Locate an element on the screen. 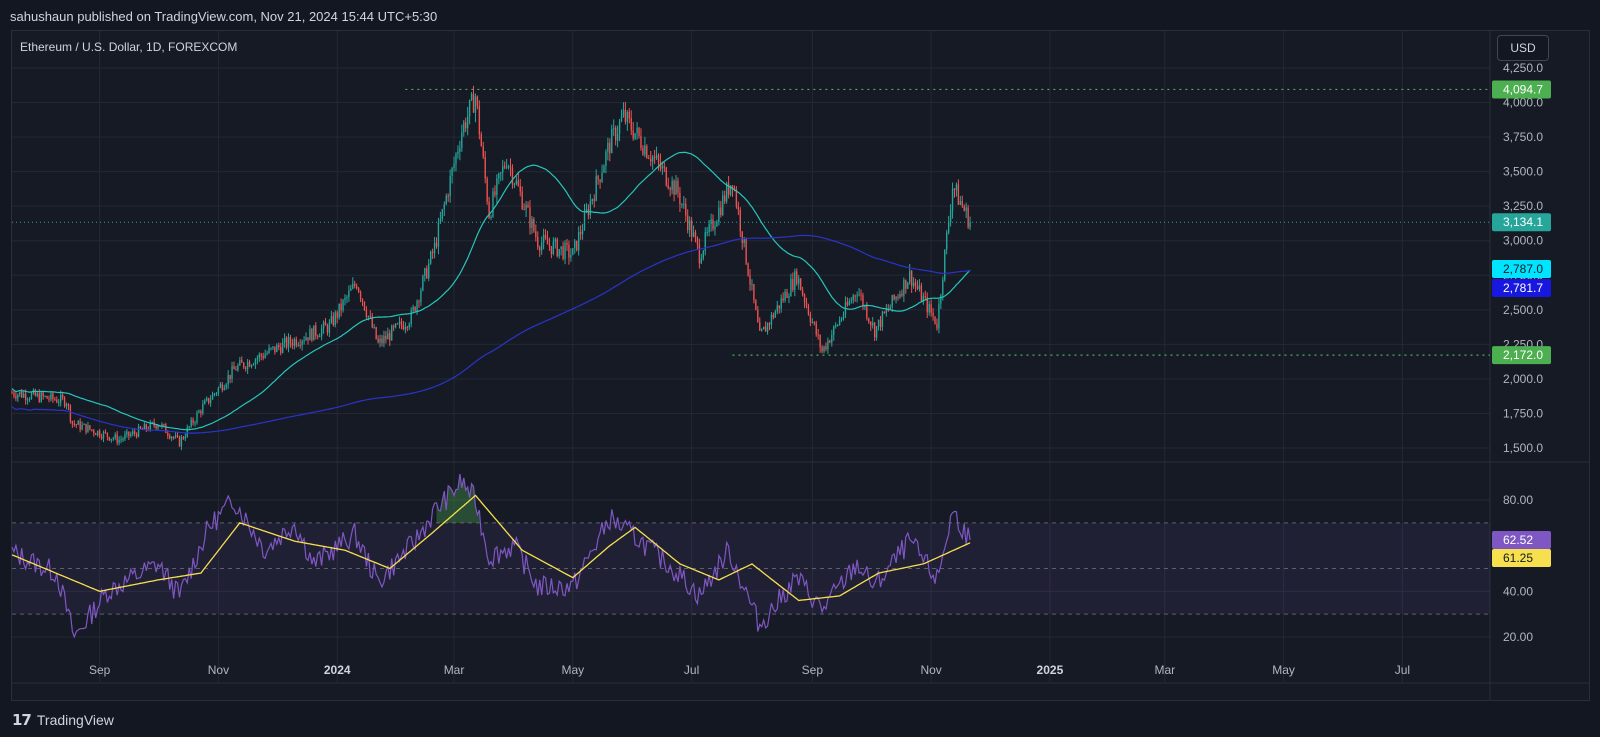 The height and width of the screenshot is (737, 1600). rsi-tick-label: 40.00 is located at coordinates (1518, 591).